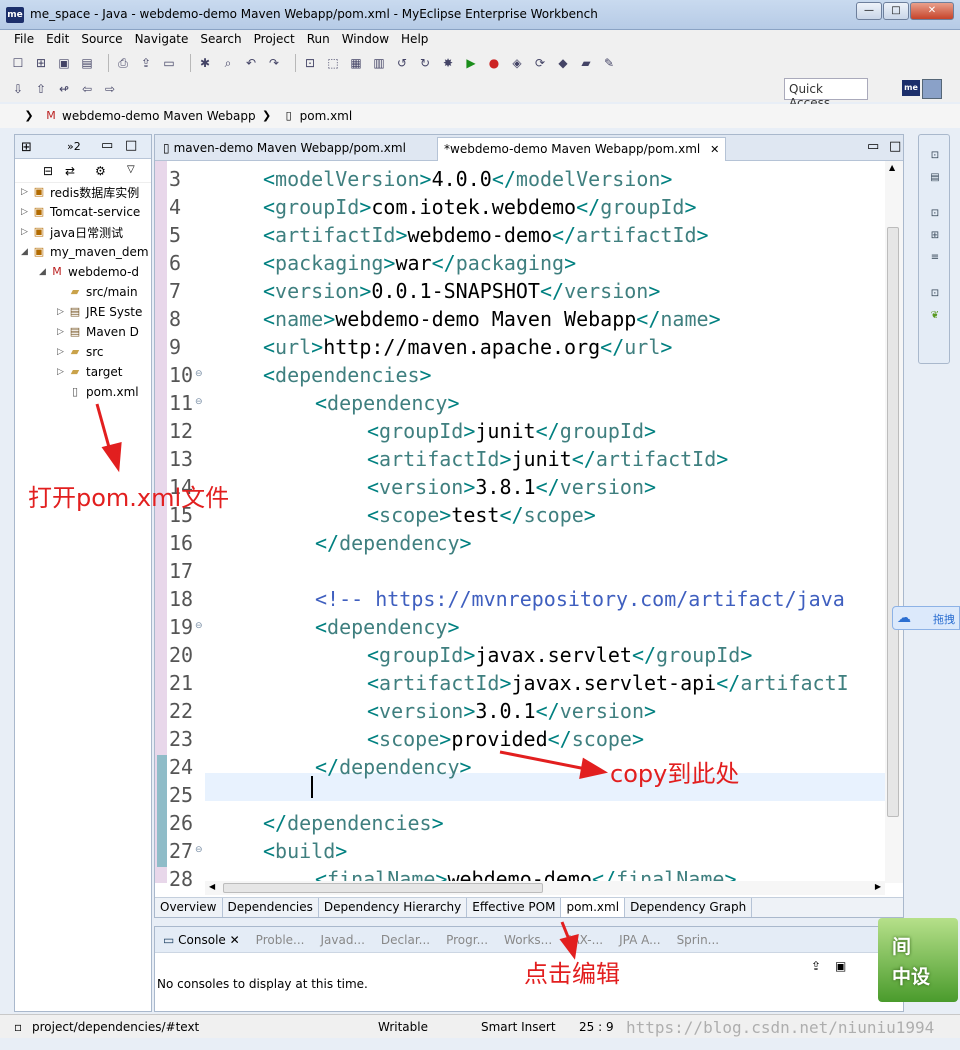 The height and width of the screenshot is (1050, 960). I want to click on annotation-click-edit: 点击编辑, so click(572, 974).